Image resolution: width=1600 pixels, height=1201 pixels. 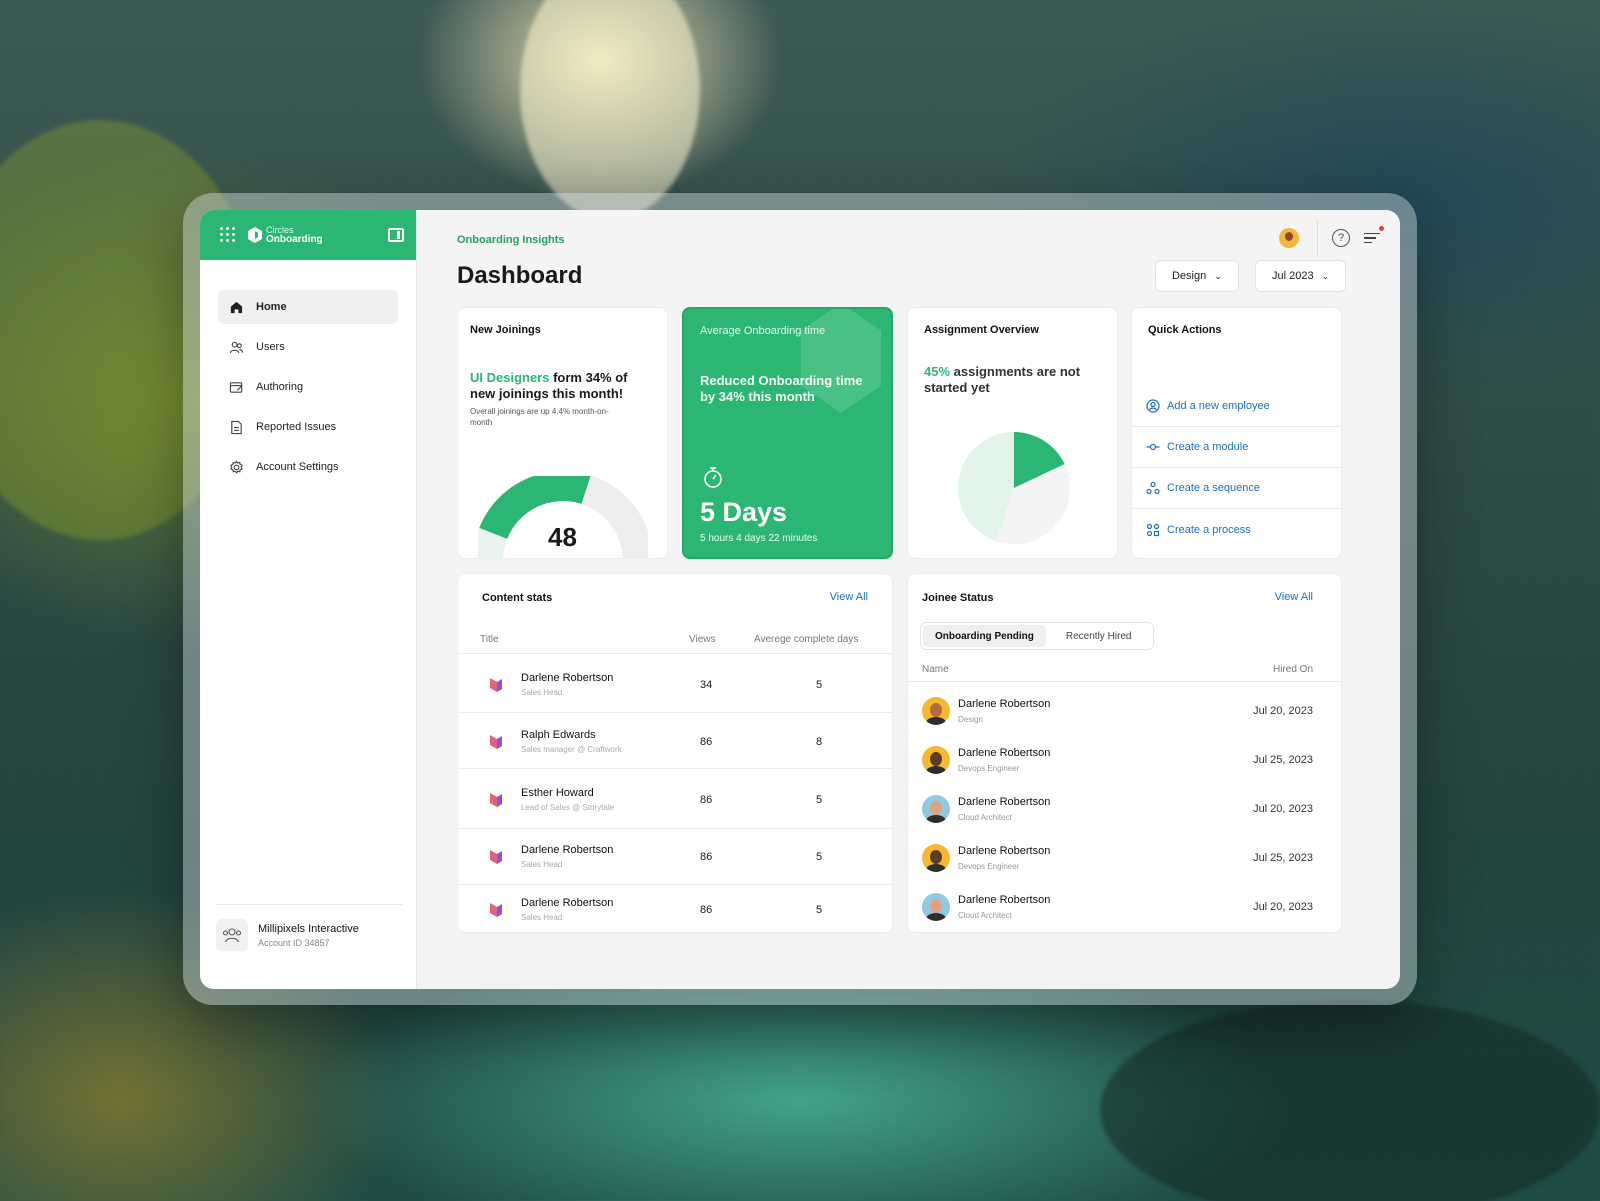 What do you see at coordinates (280, 230) in the screenshot?
I see `brand-line-1: Circles` at bounding box center [280, 230].